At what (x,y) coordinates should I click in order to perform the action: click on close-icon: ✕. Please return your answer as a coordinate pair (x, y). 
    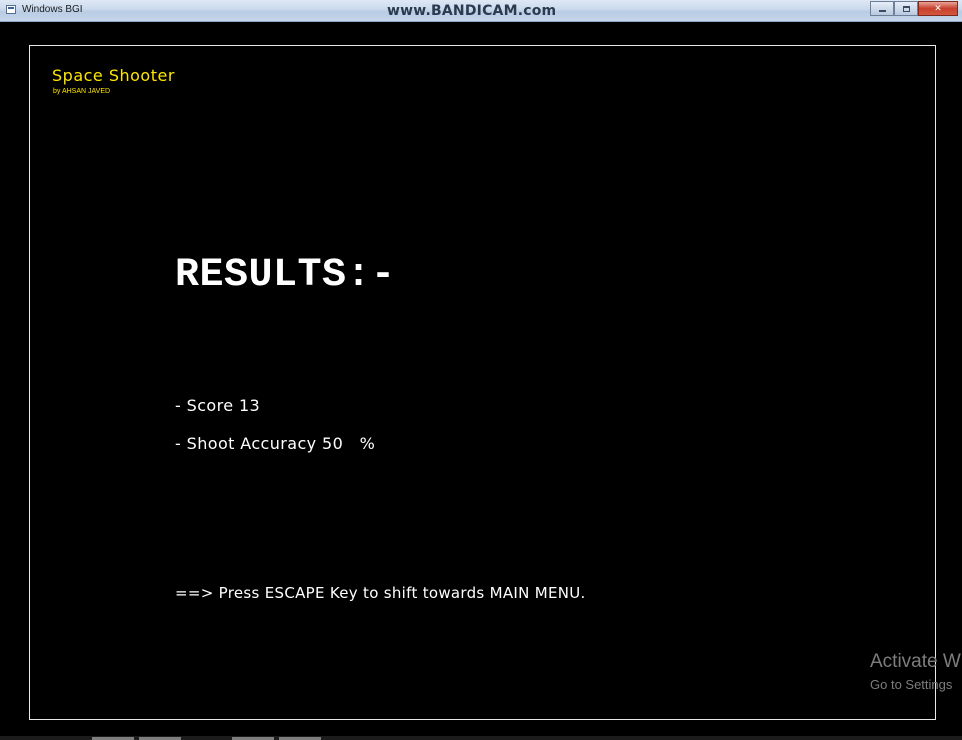
    Looking at the image, I should click on (938, 8).